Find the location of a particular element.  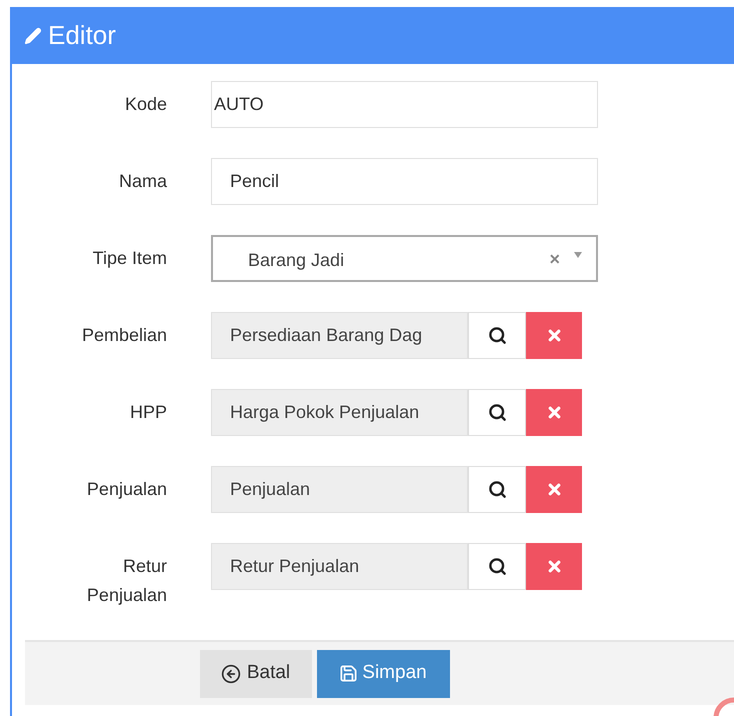

field-label: Nama is located at coordinates (142, 181).